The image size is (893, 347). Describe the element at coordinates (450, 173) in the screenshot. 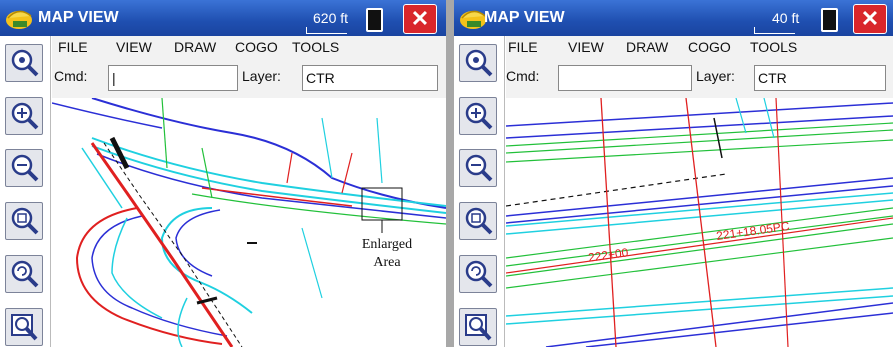

I see `pane-divider` at that location.